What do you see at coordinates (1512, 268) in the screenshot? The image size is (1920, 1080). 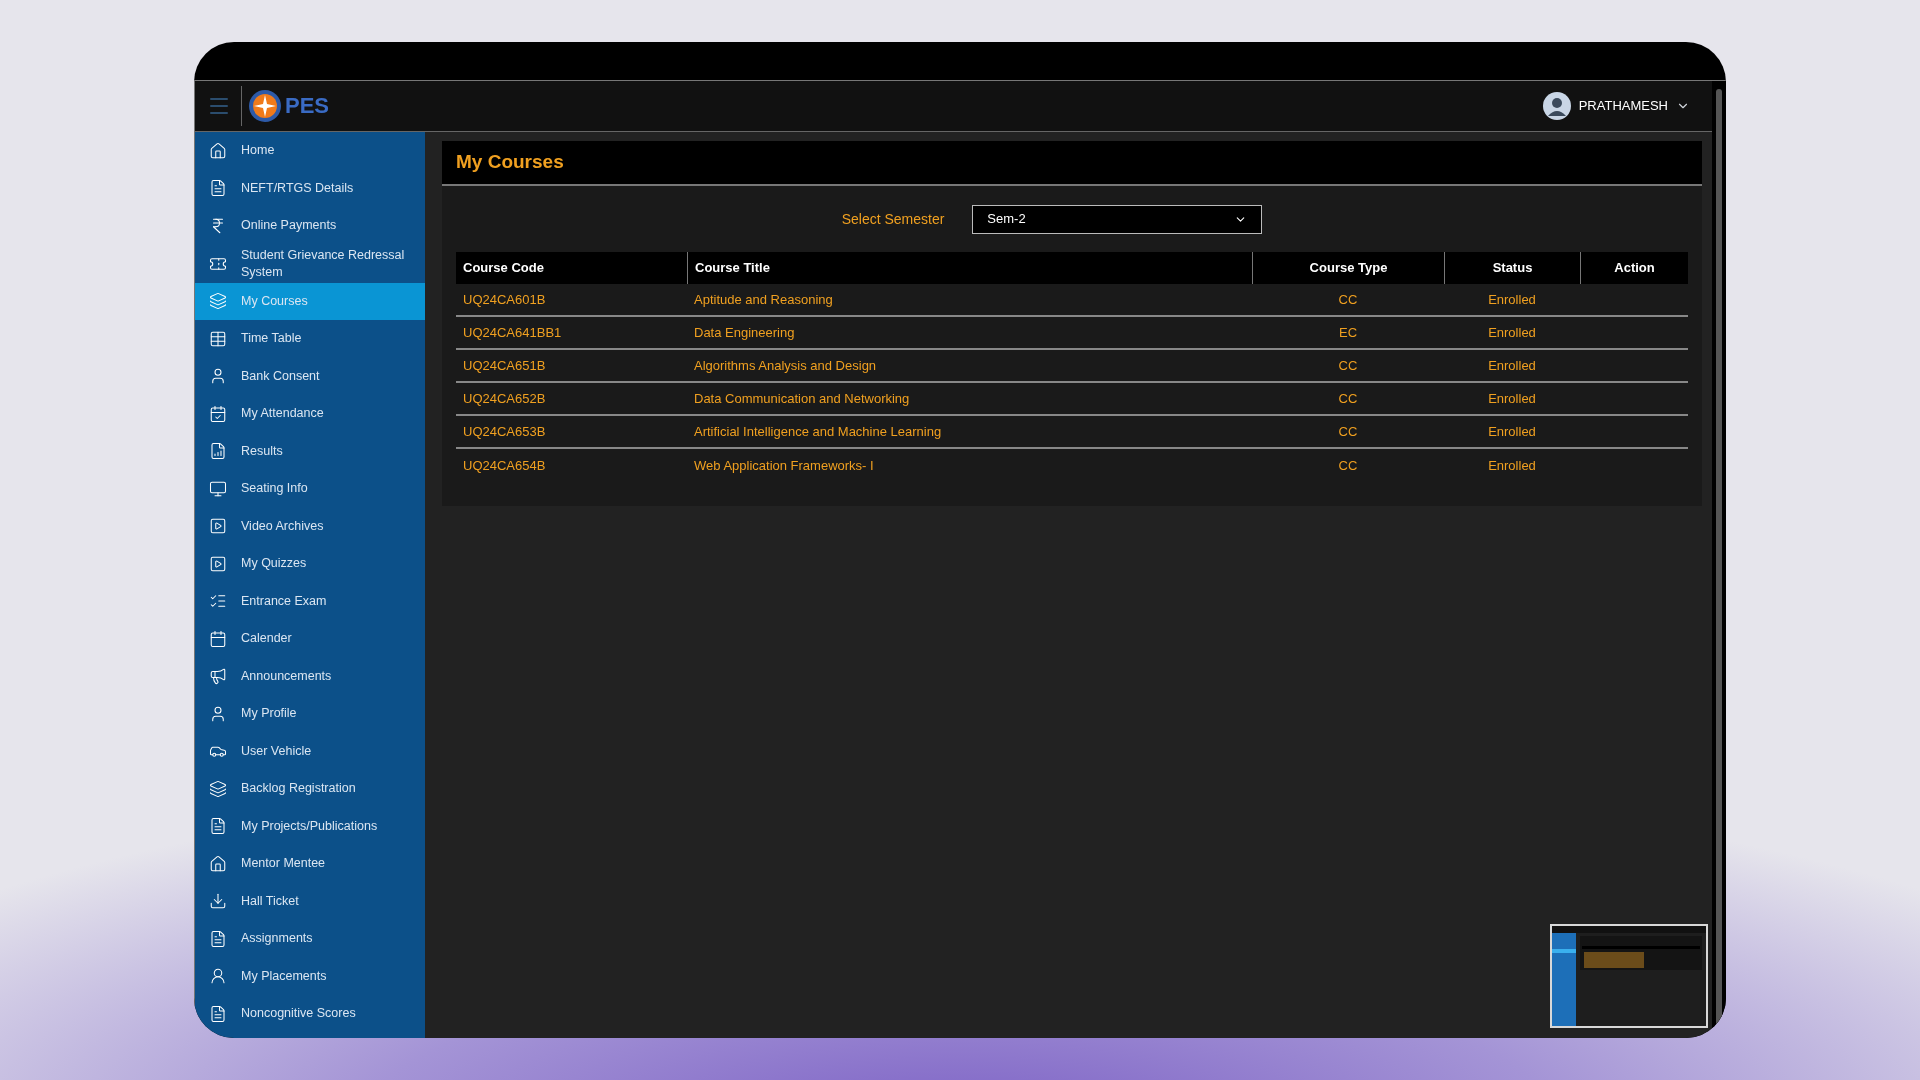 I see `column-header: Status` at bounding box center [1512, 268].